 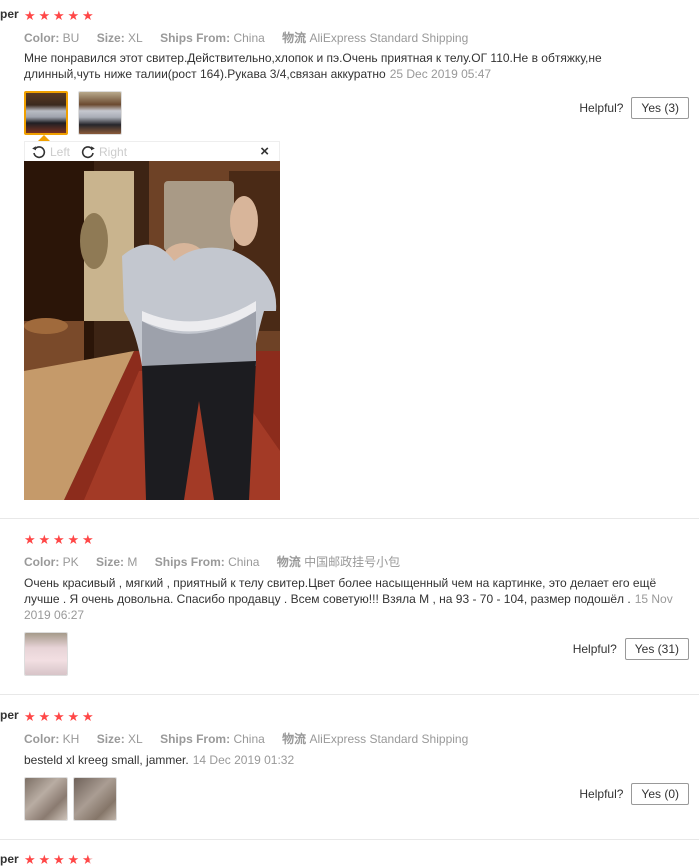 I want to click on review-photo-large, so click(x=152, y=330).